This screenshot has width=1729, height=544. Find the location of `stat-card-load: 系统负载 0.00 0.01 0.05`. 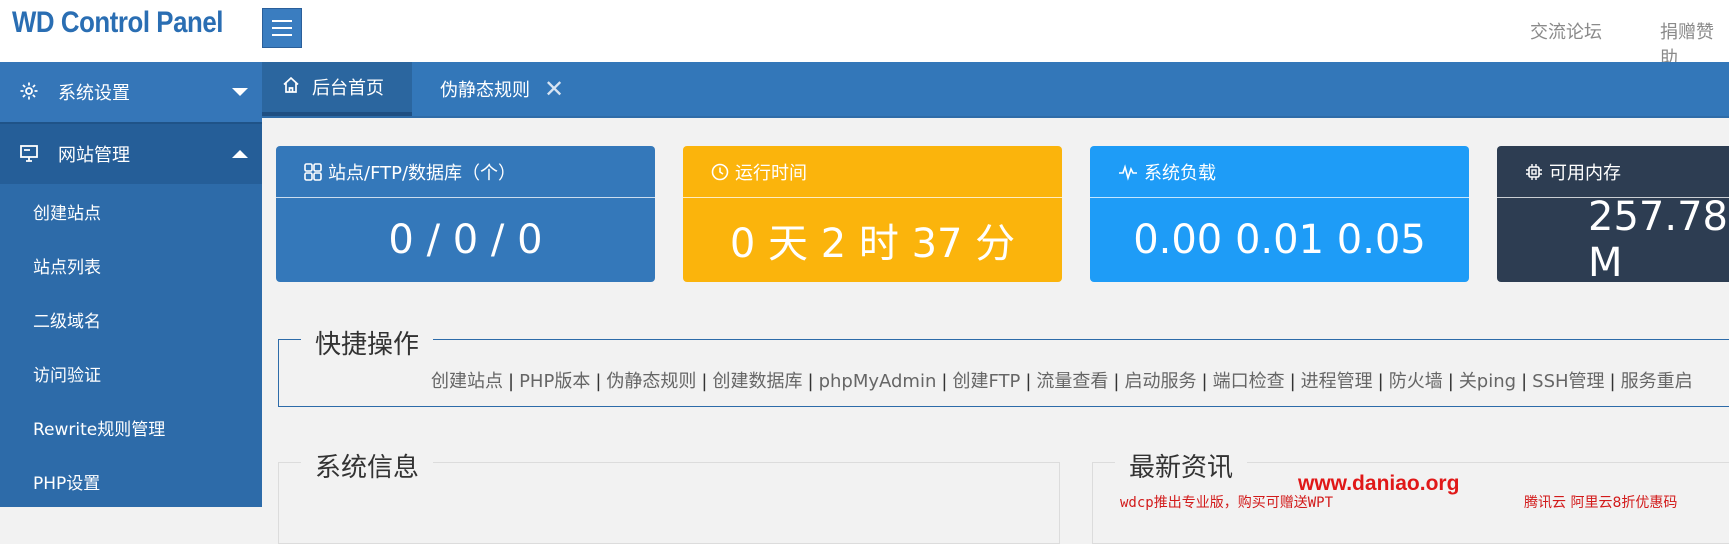

stat-card-load: 系统负载 0.00 0.01 0.05 is located at coordinates (1279, 214).